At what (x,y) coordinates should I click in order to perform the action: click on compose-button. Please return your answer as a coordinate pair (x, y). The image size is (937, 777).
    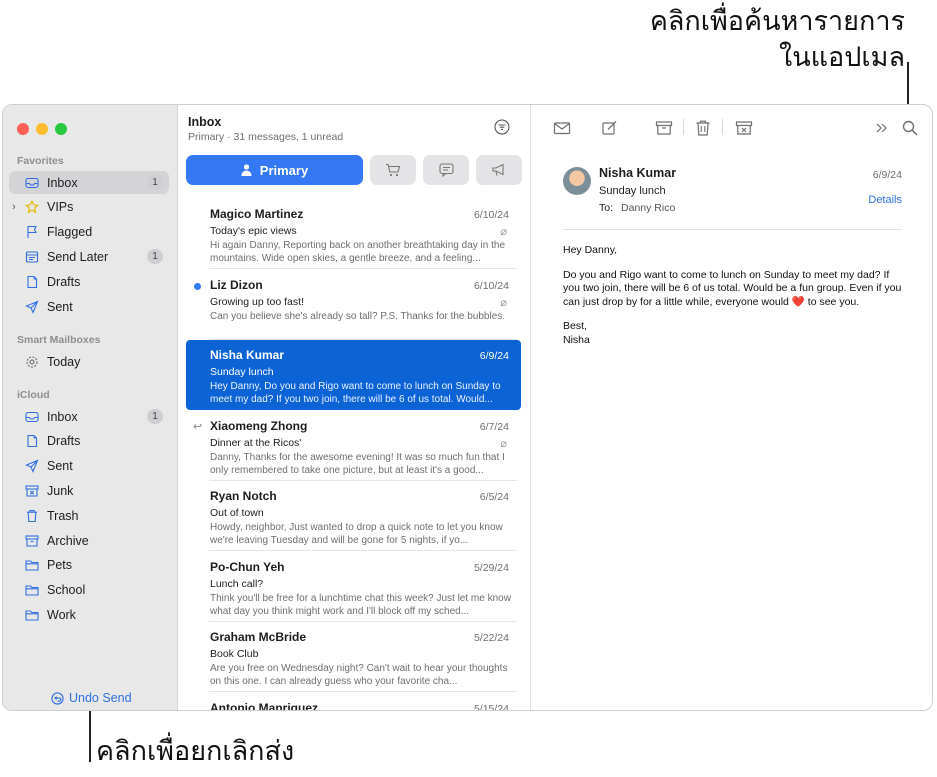
    Looking at the image, I should click on (610, 128).